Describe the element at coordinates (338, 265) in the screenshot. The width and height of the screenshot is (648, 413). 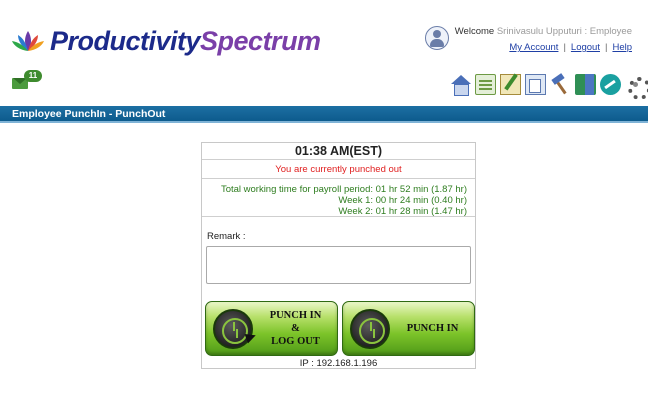
I see `remark-input` at that location.